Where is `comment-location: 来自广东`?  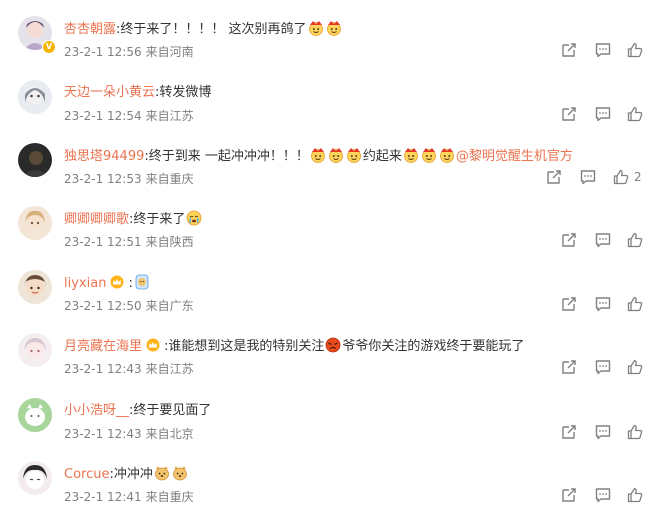
comment-location: 来自广东 is located at coordinates (169, 306).